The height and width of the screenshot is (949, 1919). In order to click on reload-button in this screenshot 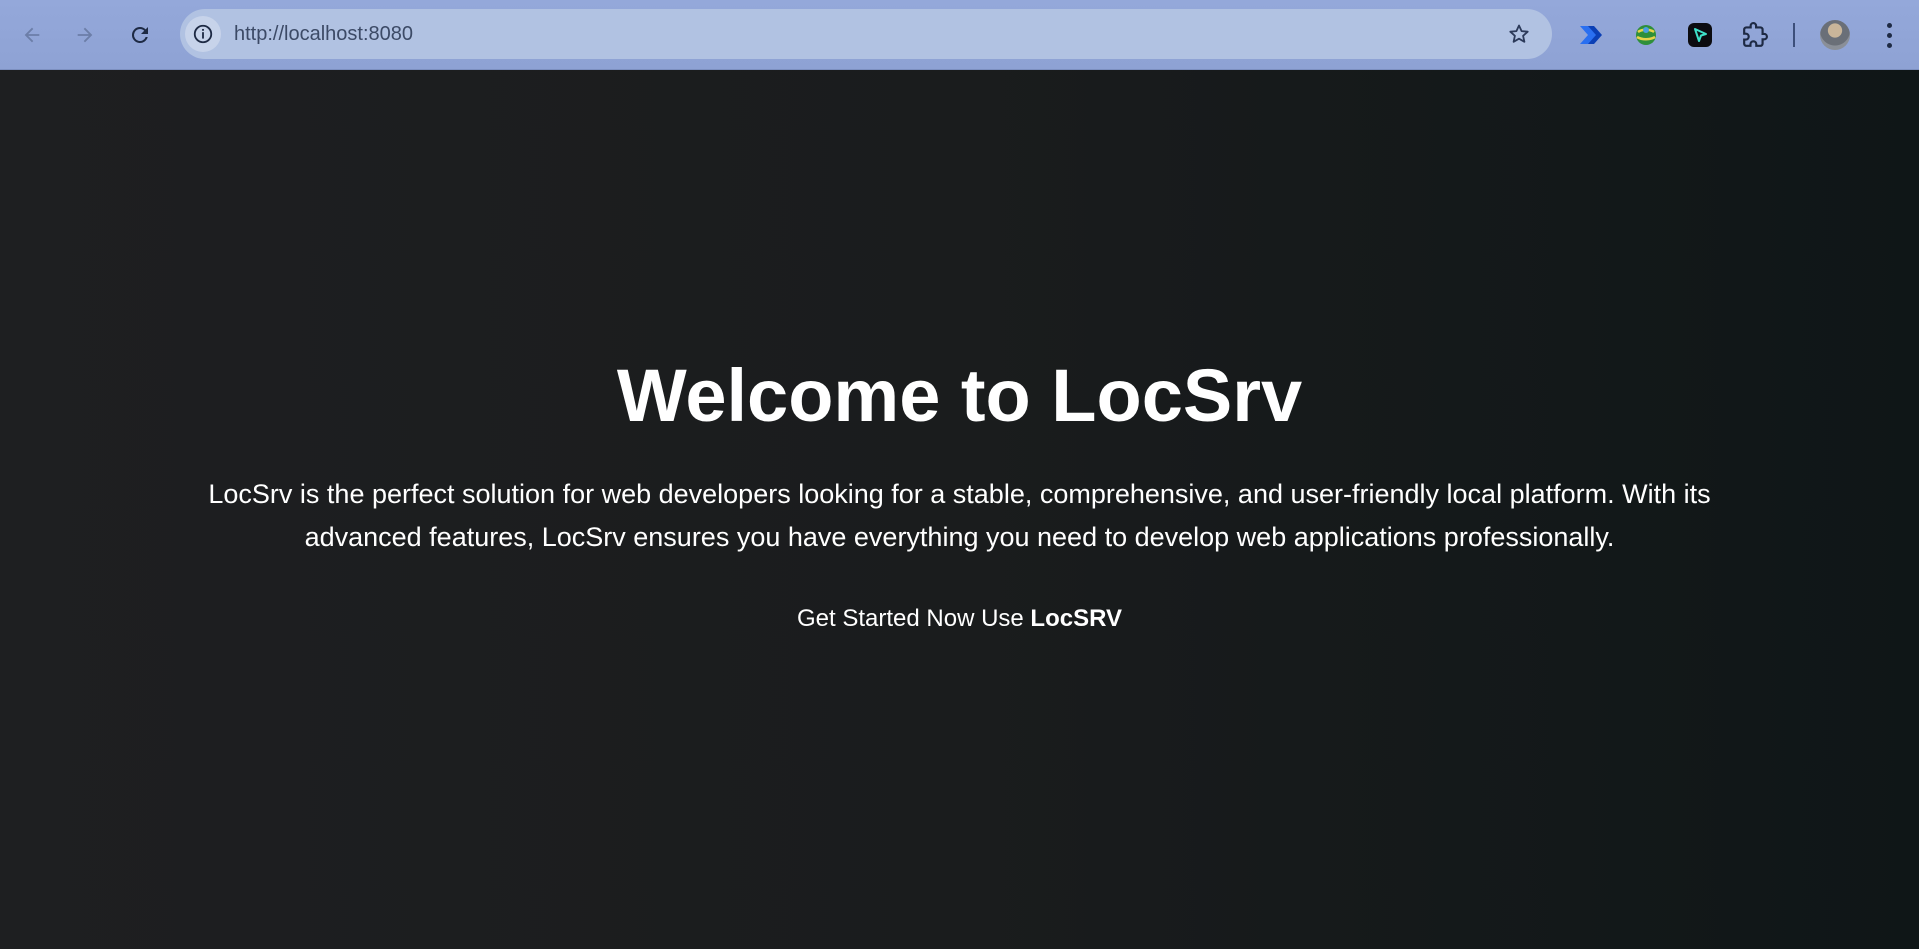, I will do `click(140, 35)`.